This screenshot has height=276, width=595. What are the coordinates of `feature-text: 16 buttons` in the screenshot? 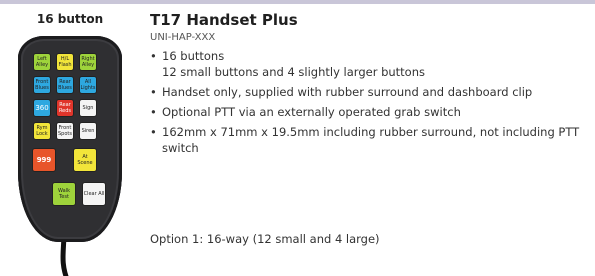 It's located at (193, 56).